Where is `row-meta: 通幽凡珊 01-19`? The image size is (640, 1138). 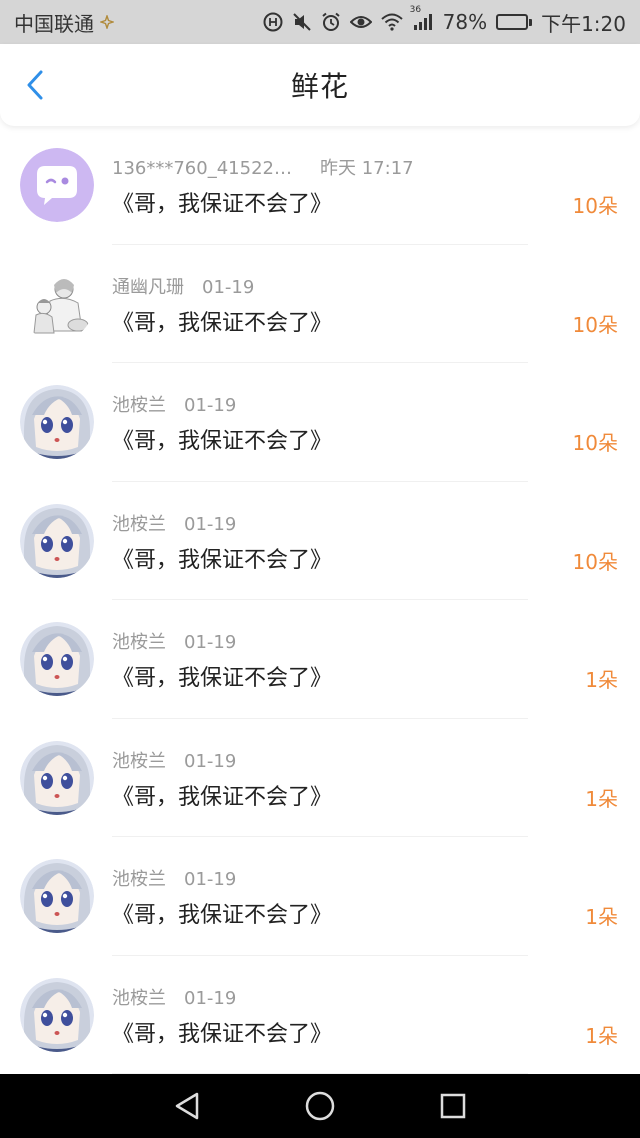
row-meta: 通幽凡珊 01-19 is located at coordinates (183, 286).